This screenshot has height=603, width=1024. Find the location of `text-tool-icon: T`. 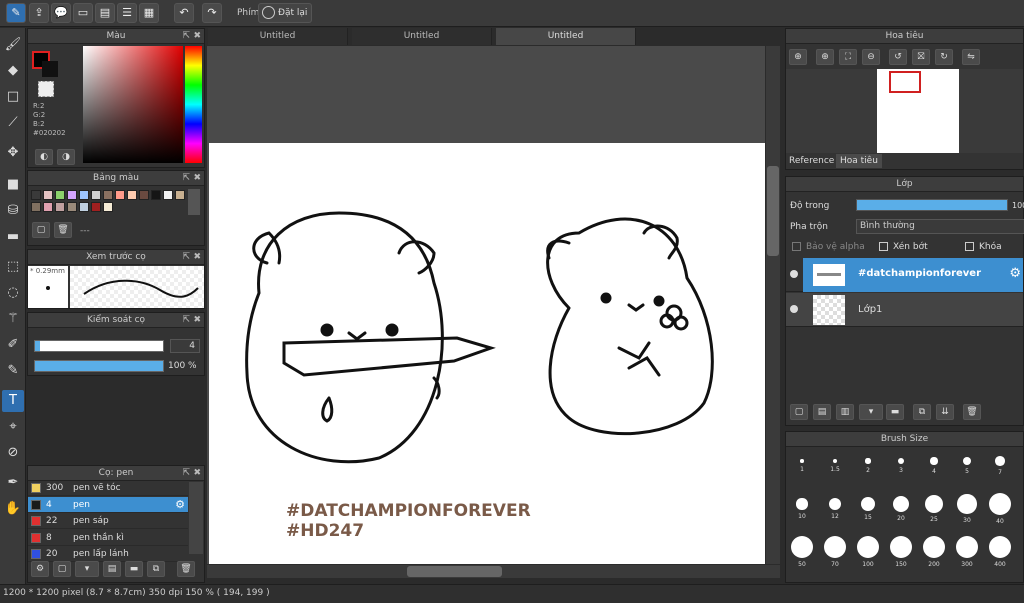

text-tool-icon: T is located at coordinates (13, 401).